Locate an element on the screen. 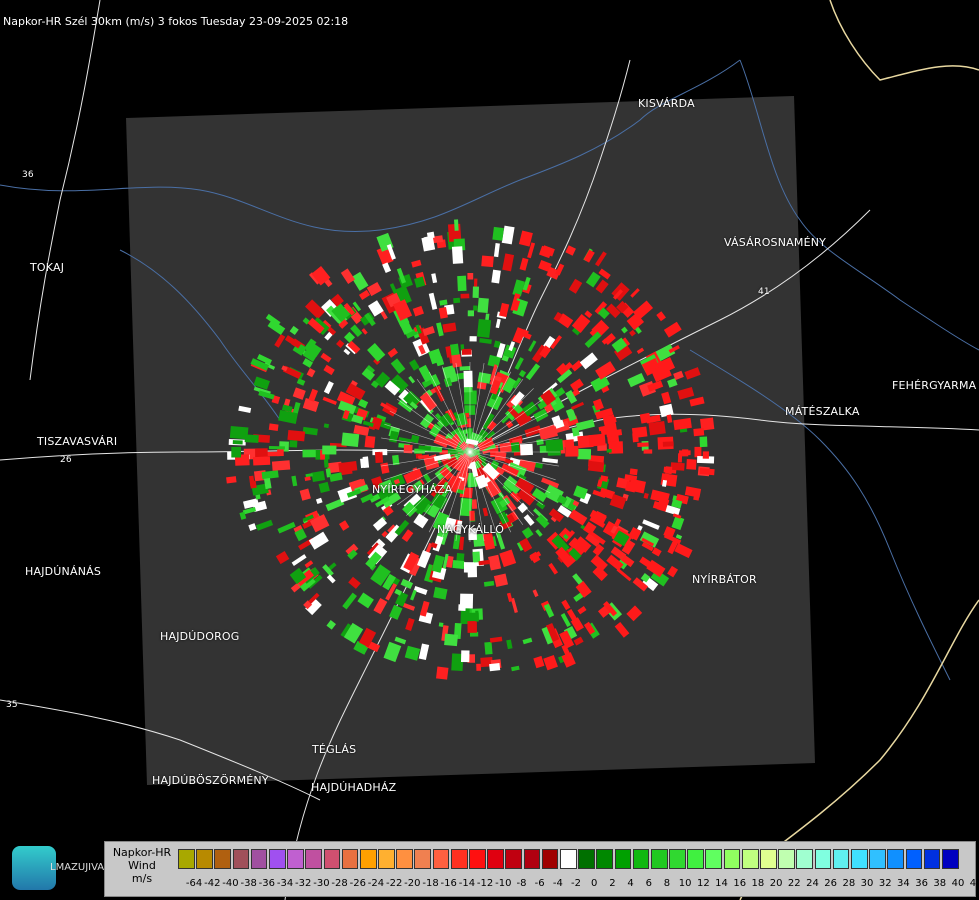 The image size is (979, 900). legend-tick: 36 is located at coordinates (921, 883).